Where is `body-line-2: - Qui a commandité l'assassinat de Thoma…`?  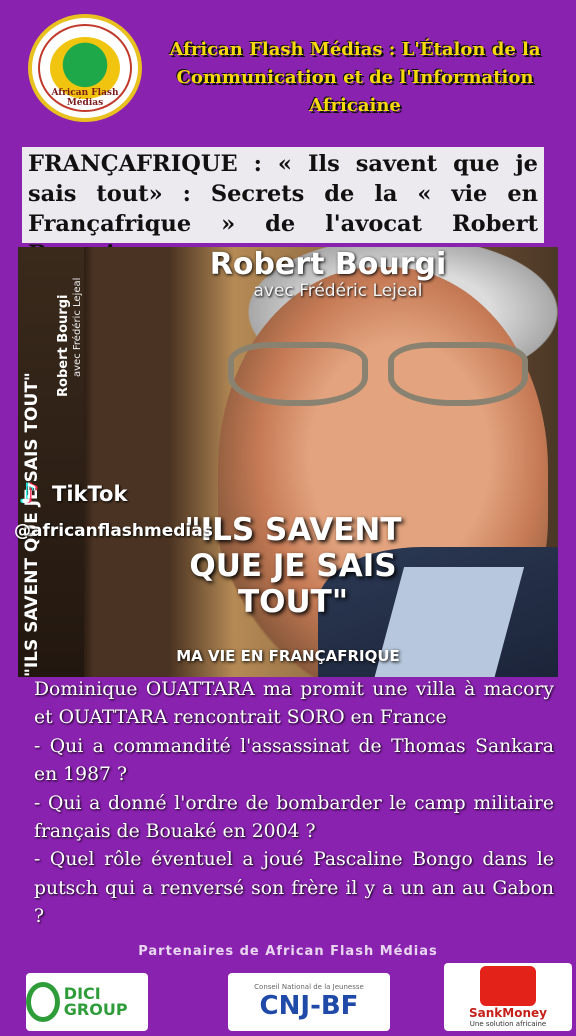 body-line-2: - Qui a commandité l'assassinat de Thoma… is located at coordinates (294, 760).